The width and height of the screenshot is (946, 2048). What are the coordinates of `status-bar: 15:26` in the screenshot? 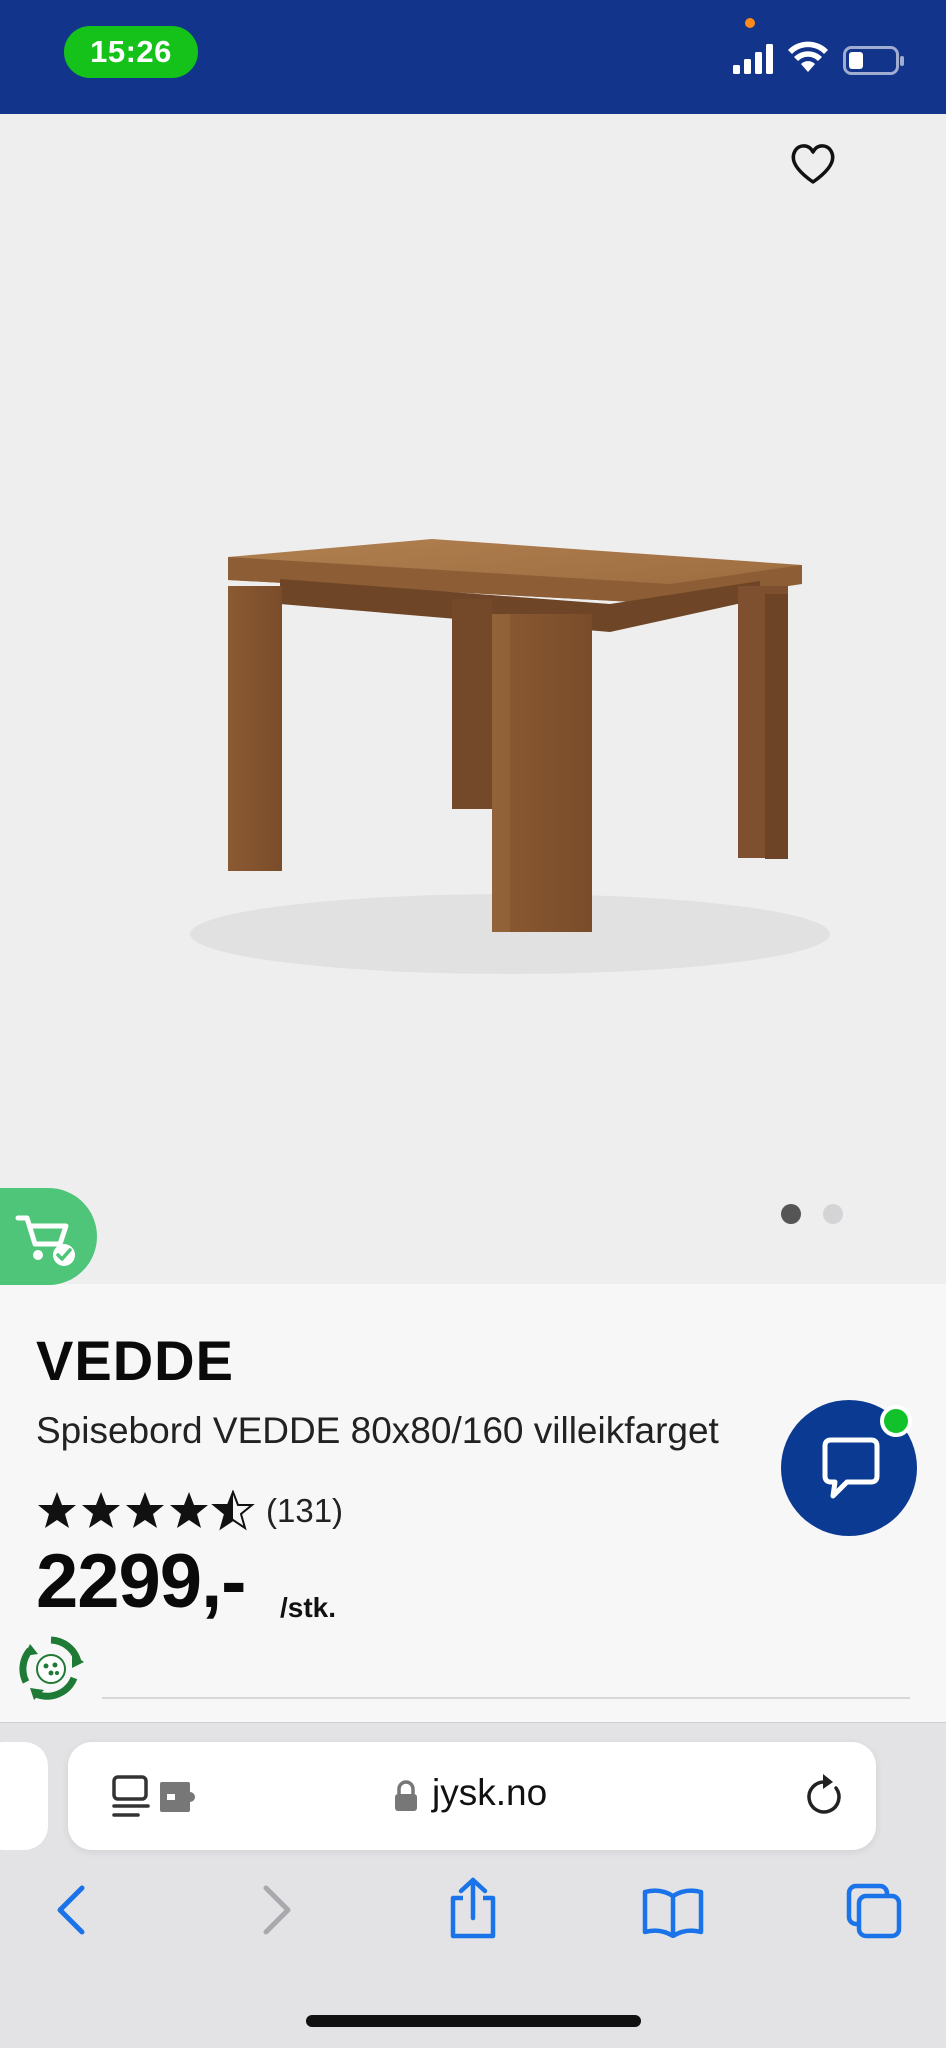 It's located at (473, 57).